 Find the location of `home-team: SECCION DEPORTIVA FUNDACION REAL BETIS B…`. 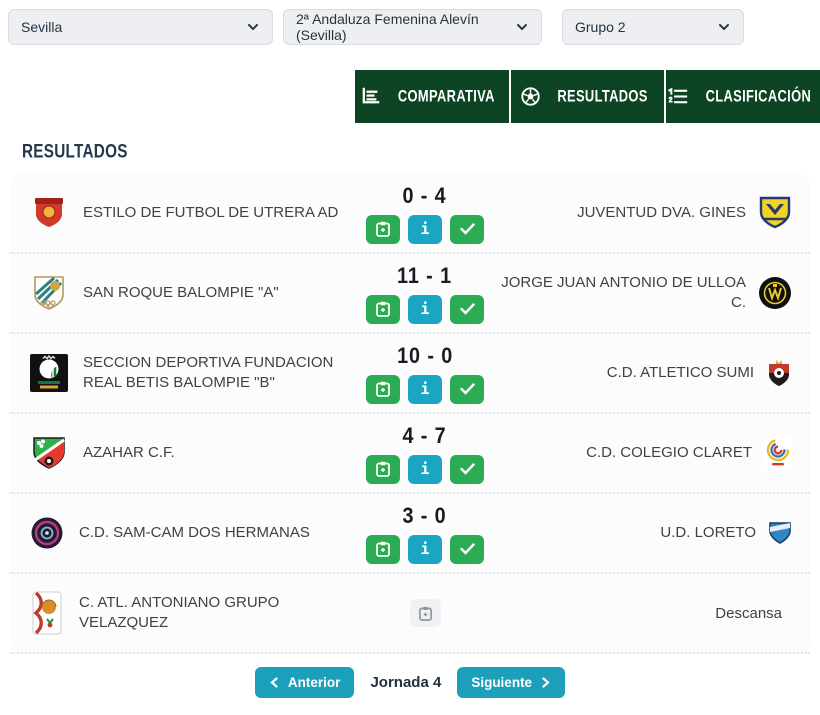

home-team: SECCION DEPORTIVA FUNDACION REAL BETIS B… is located at coordinates (182, 373).